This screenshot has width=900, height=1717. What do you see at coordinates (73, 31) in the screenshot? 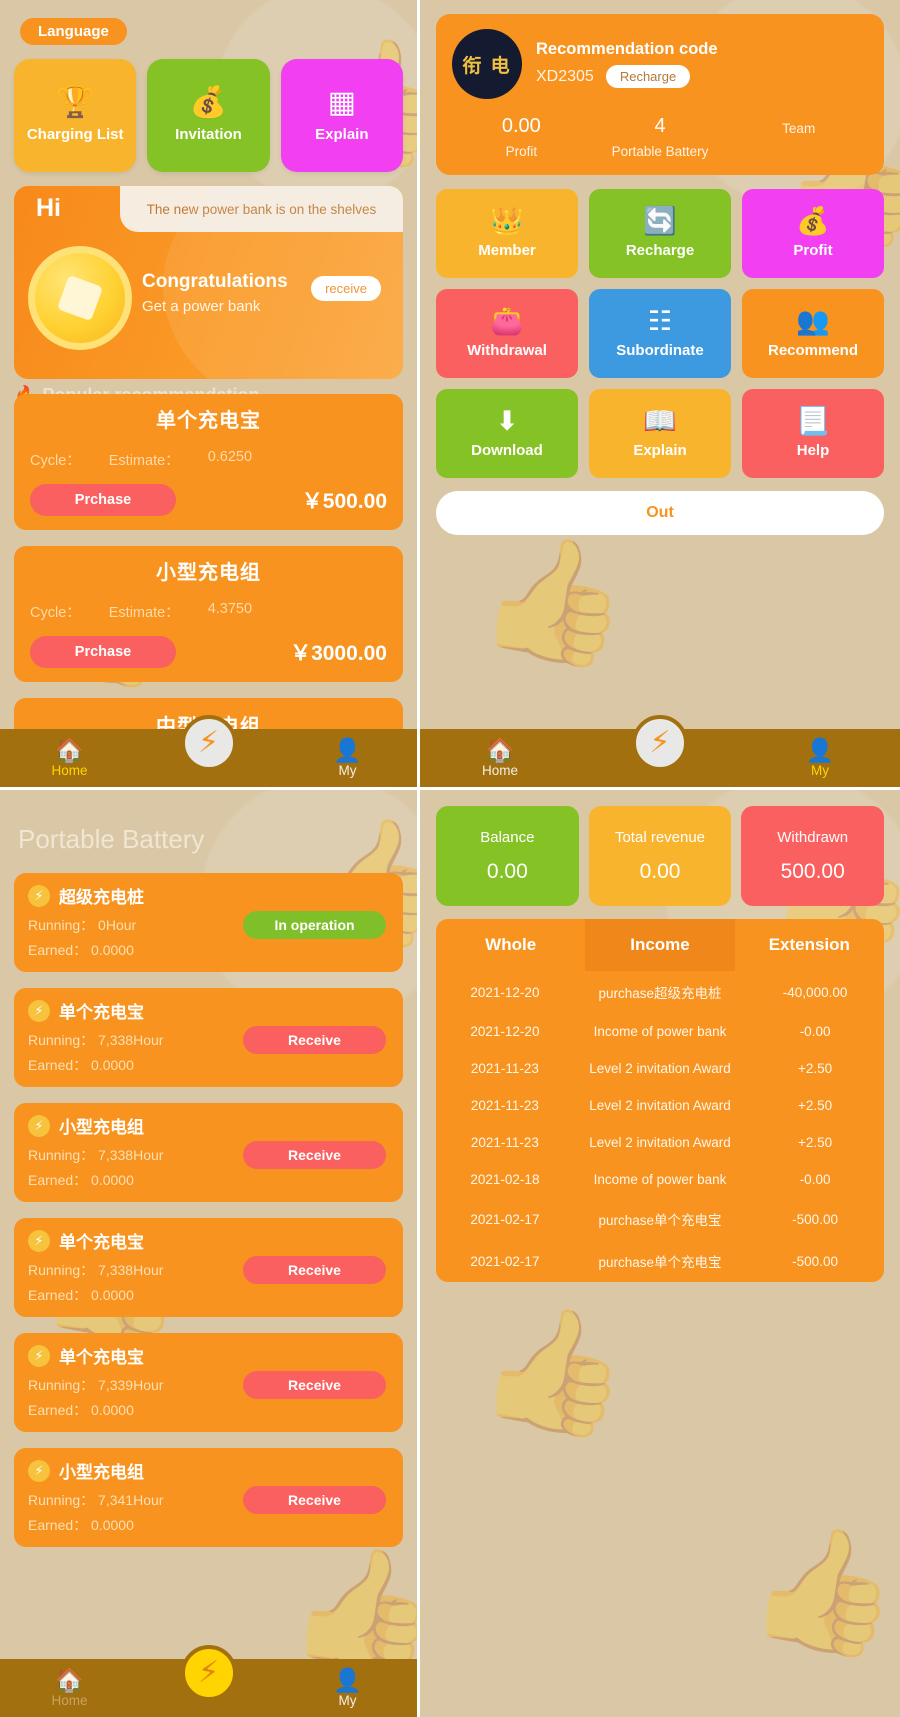
I see `language-button: Language` at bounding box center [73, 31].